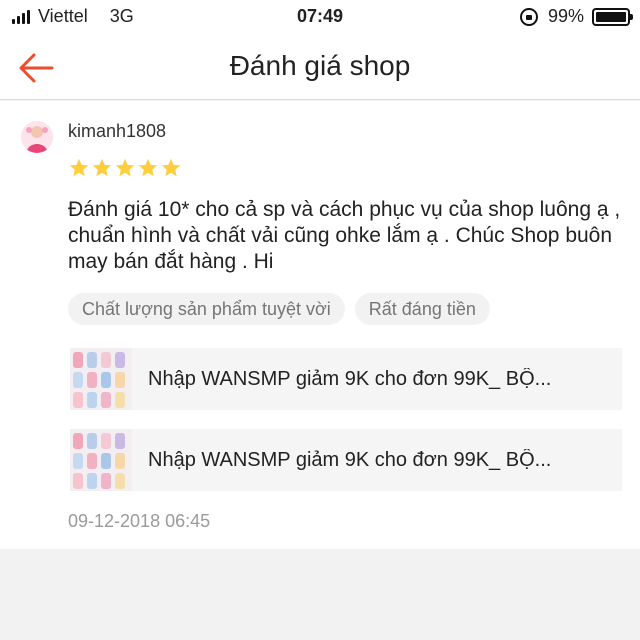  I want to click on nav-bar: Đánh giá shop, so click(320, 67).